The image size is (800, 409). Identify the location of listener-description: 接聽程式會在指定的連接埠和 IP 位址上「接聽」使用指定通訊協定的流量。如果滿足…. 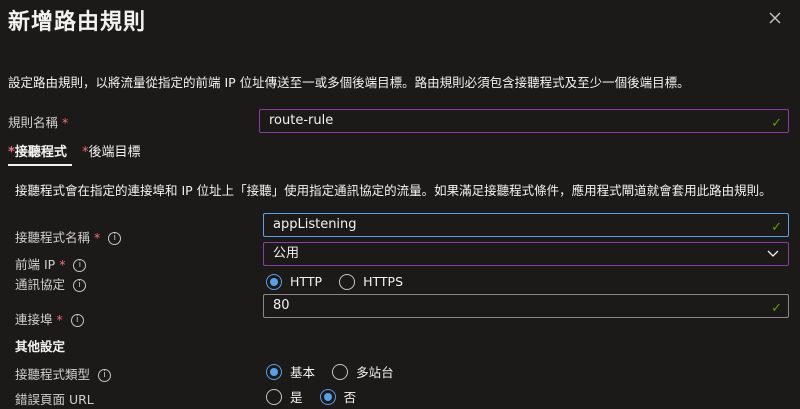
(393, 190).